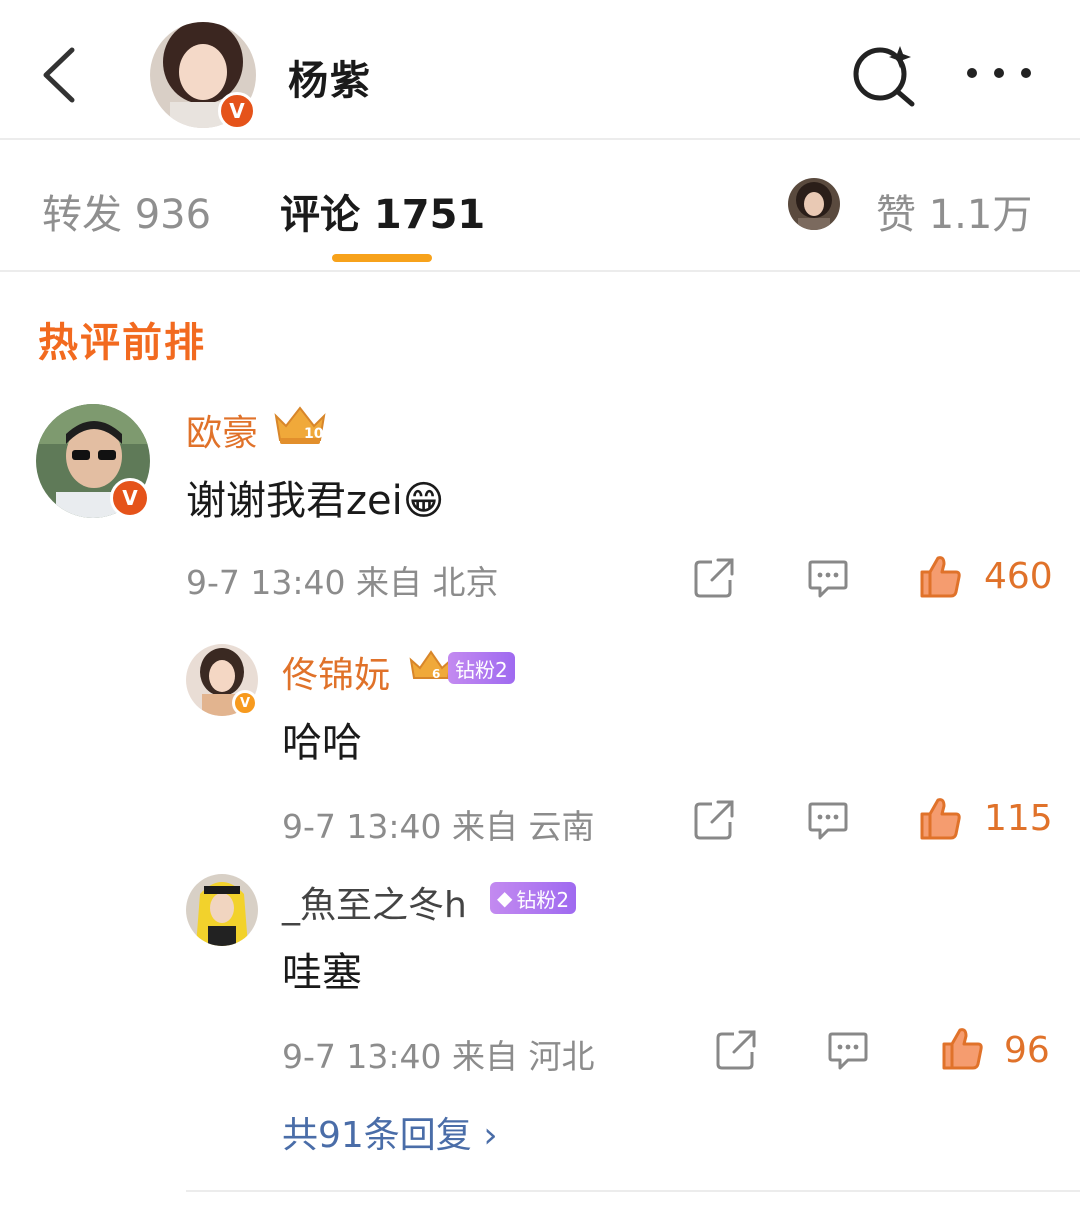 The width and height of the screenshot is (1080, 1206). What do you see at coordinates (61, 75) in the screenshot?
I see `back-icon` at bounding box center [61, 75].